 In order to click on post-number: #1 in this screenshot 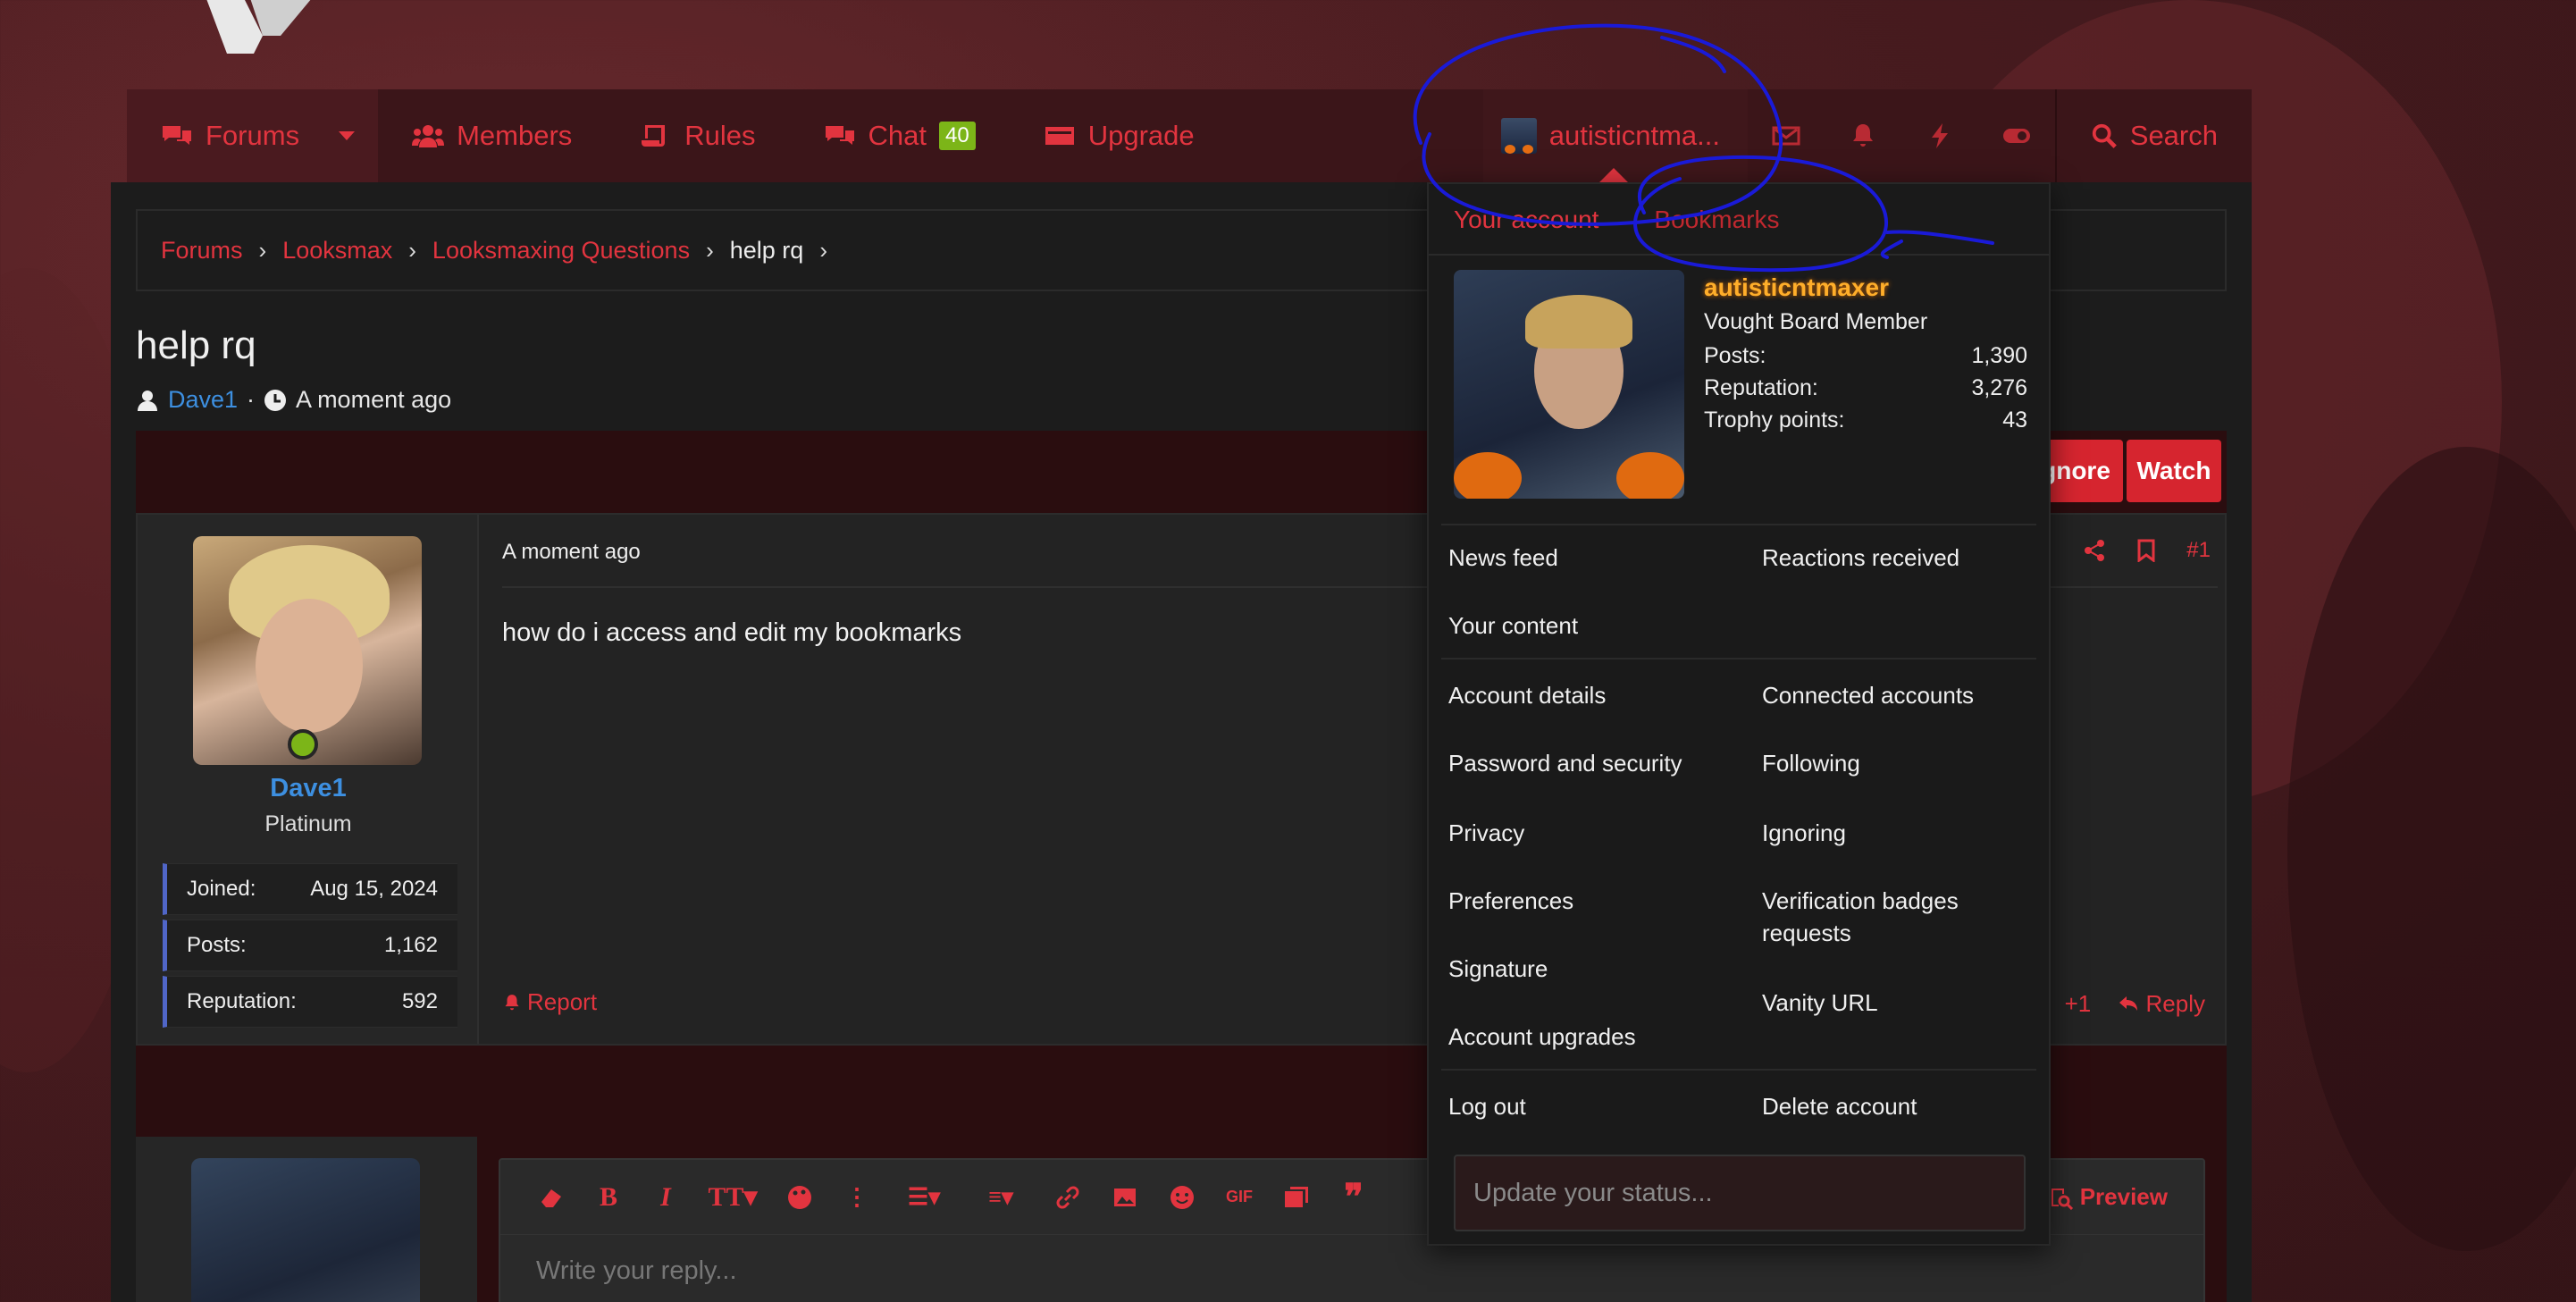, I will do `click(2198, 550)`.